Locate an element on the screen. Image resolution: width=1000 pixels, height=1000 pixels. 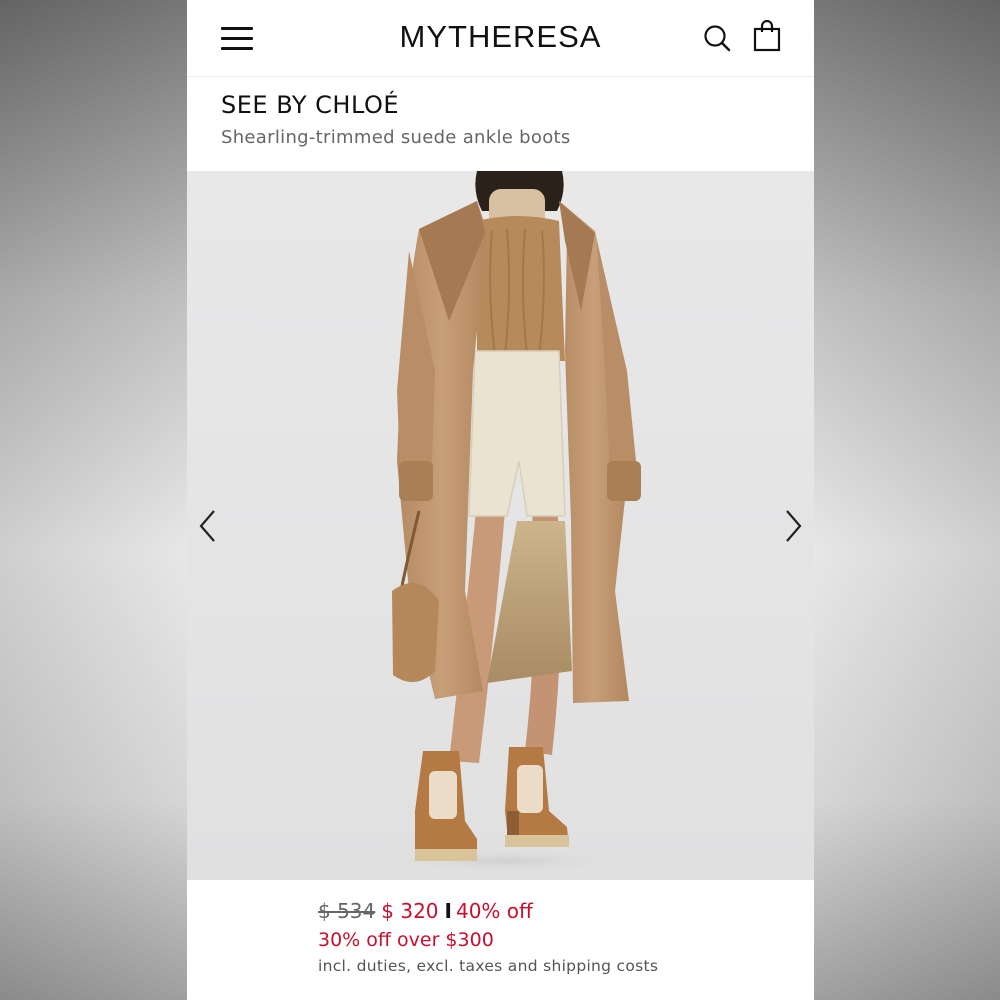
price-separator: I is located at coordinates (448, 911).